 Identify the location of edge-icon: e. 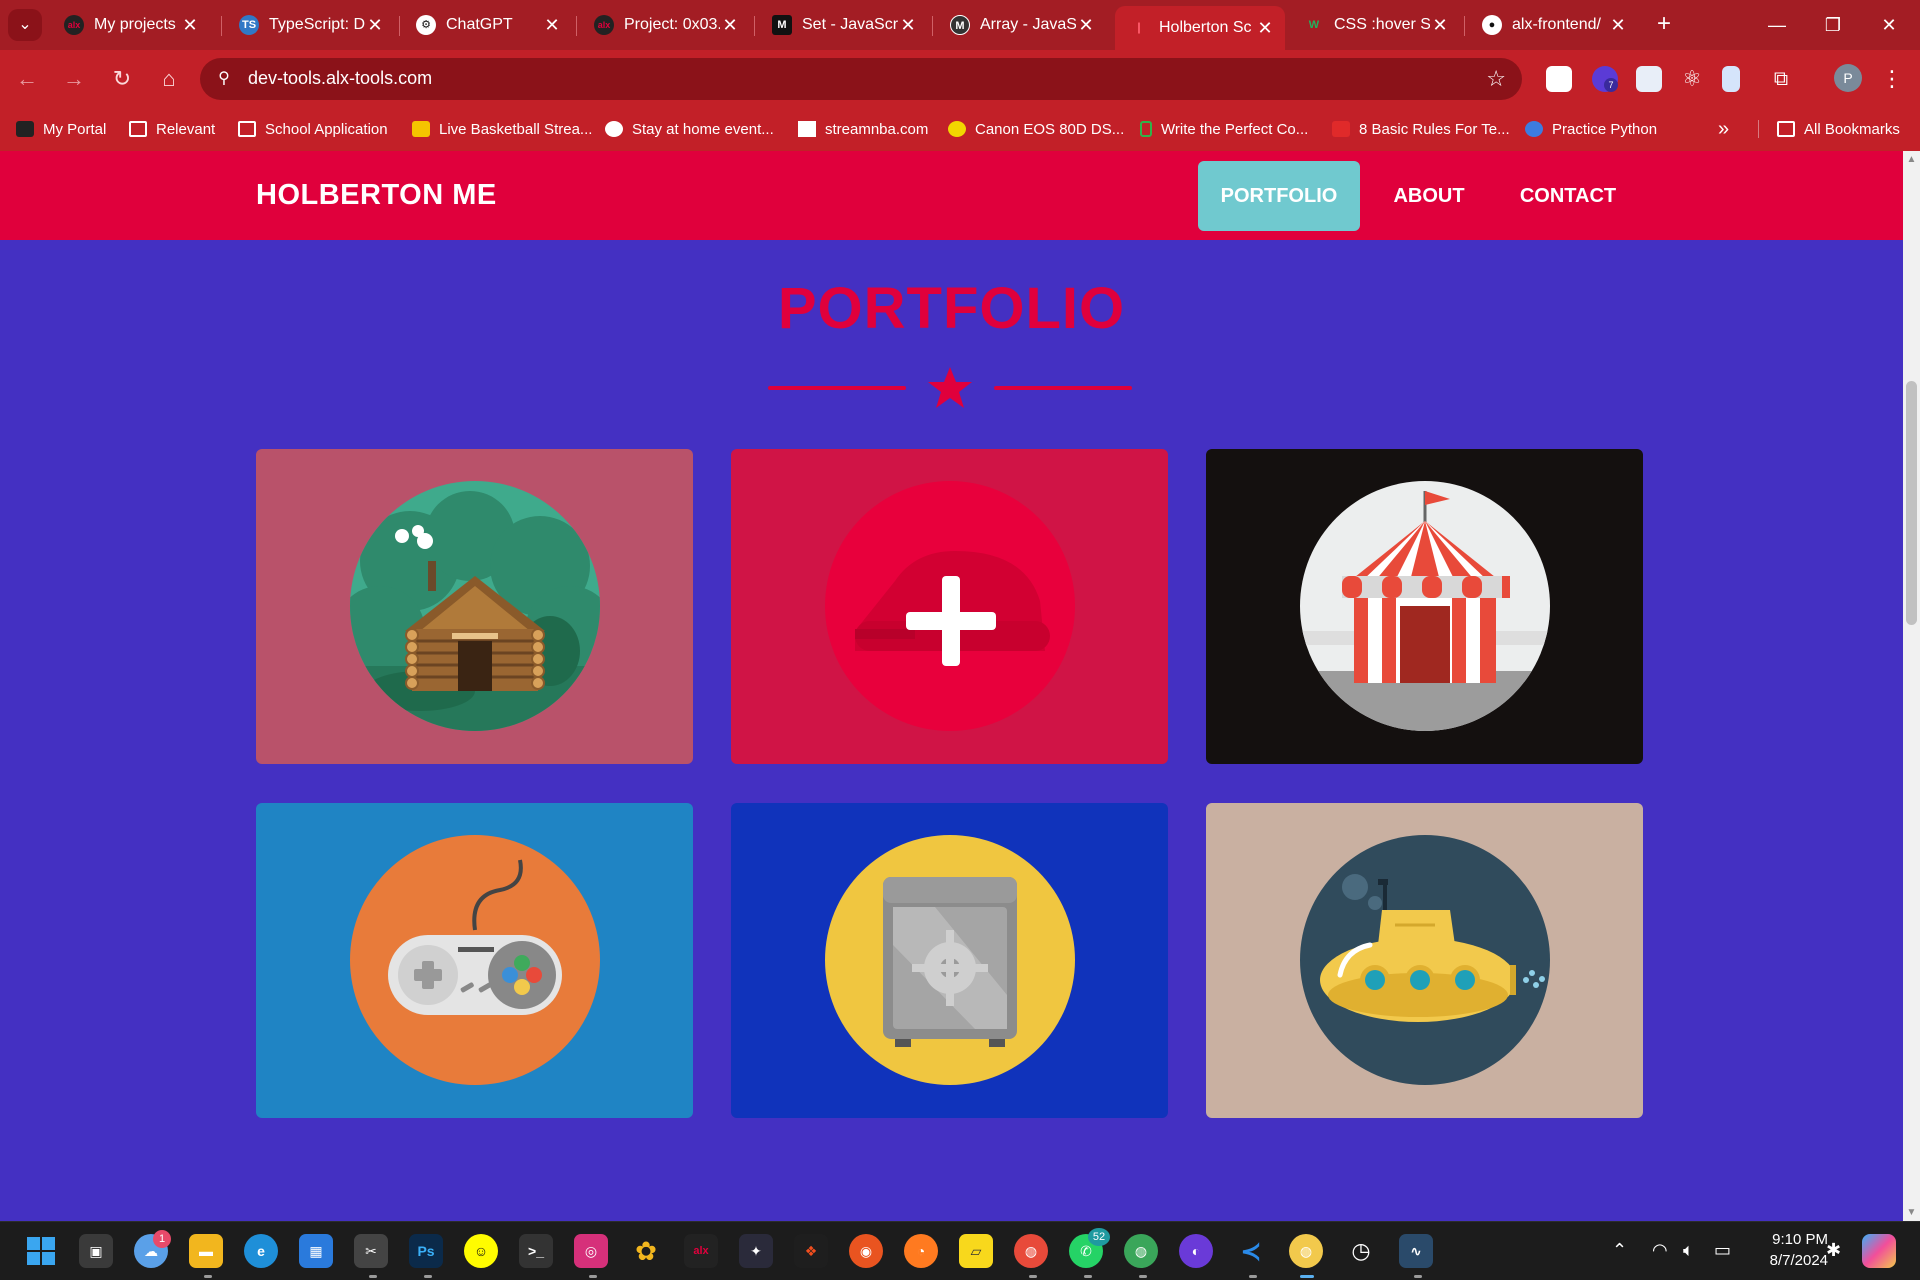
(261, 1251).